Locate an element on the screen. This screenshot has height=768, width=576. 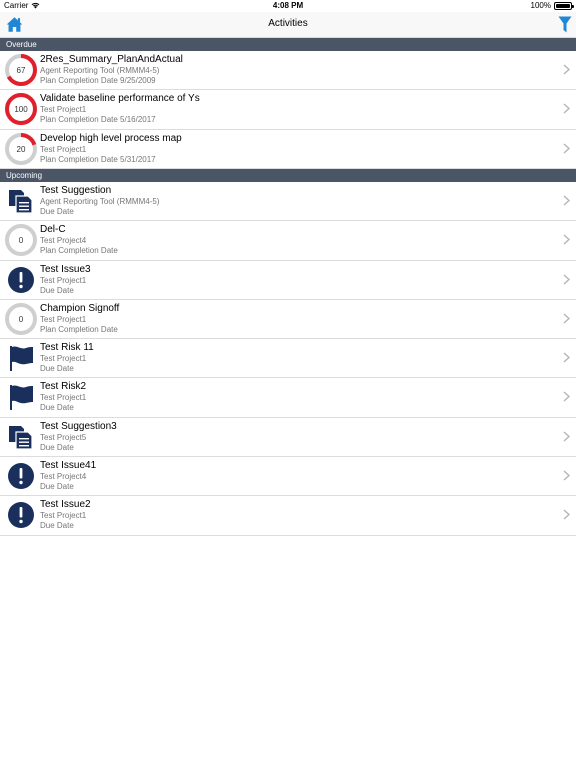
item-title: Test Risk2 is located at coordinates (63, 387).